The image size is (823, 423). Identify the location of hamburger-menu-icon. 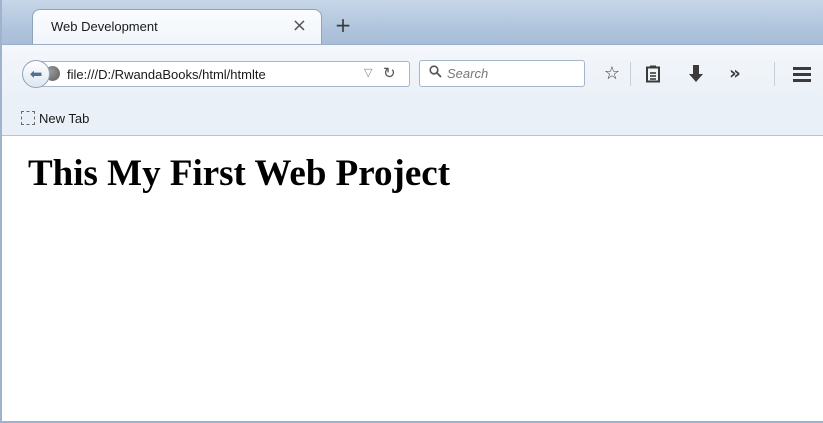
(802, 74).